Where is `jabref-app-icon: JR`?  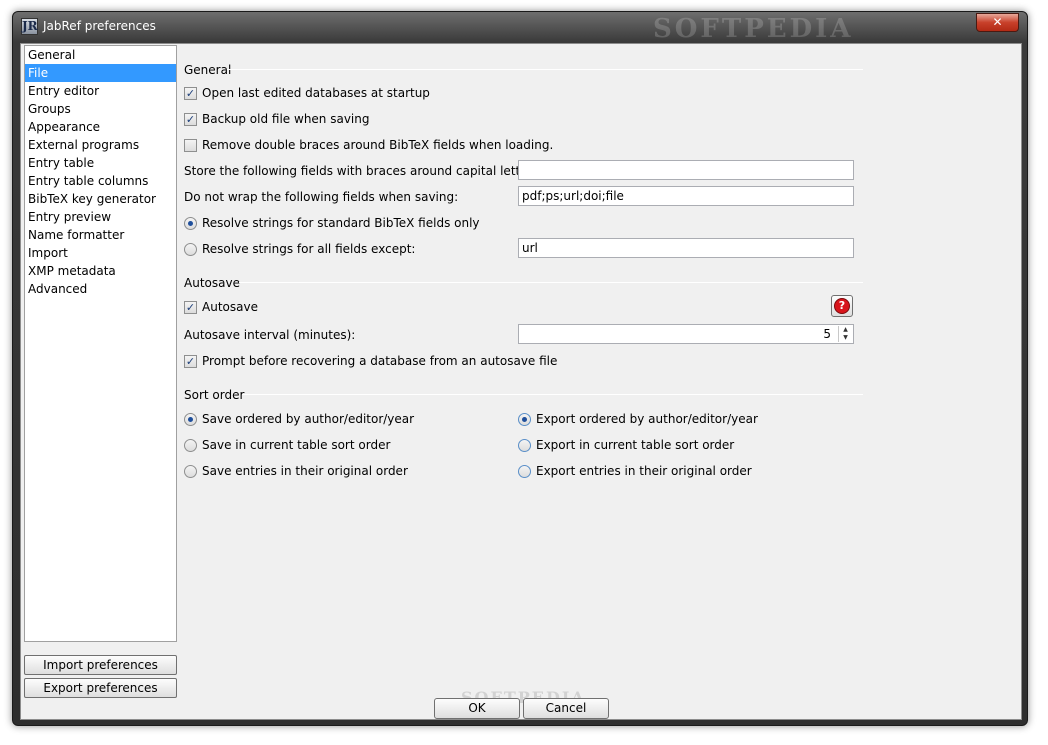
jabref-app-icon: JR is located at coordinates (29, 26).